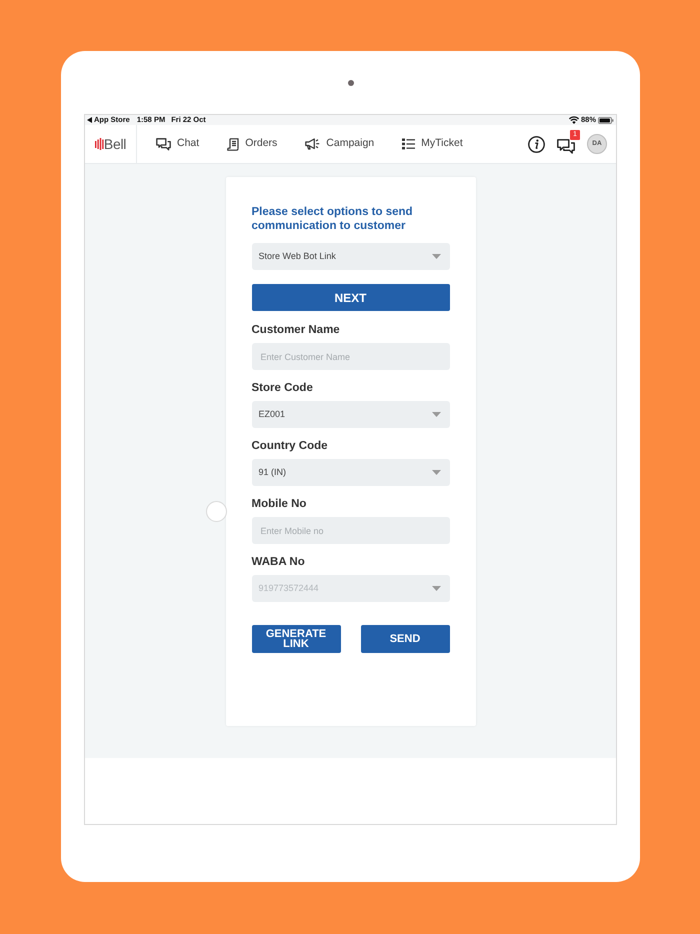  What do you see at coordinates (573, 120) in the screenshot?
I see `wifi-icon` at bounding box center [573, 120].